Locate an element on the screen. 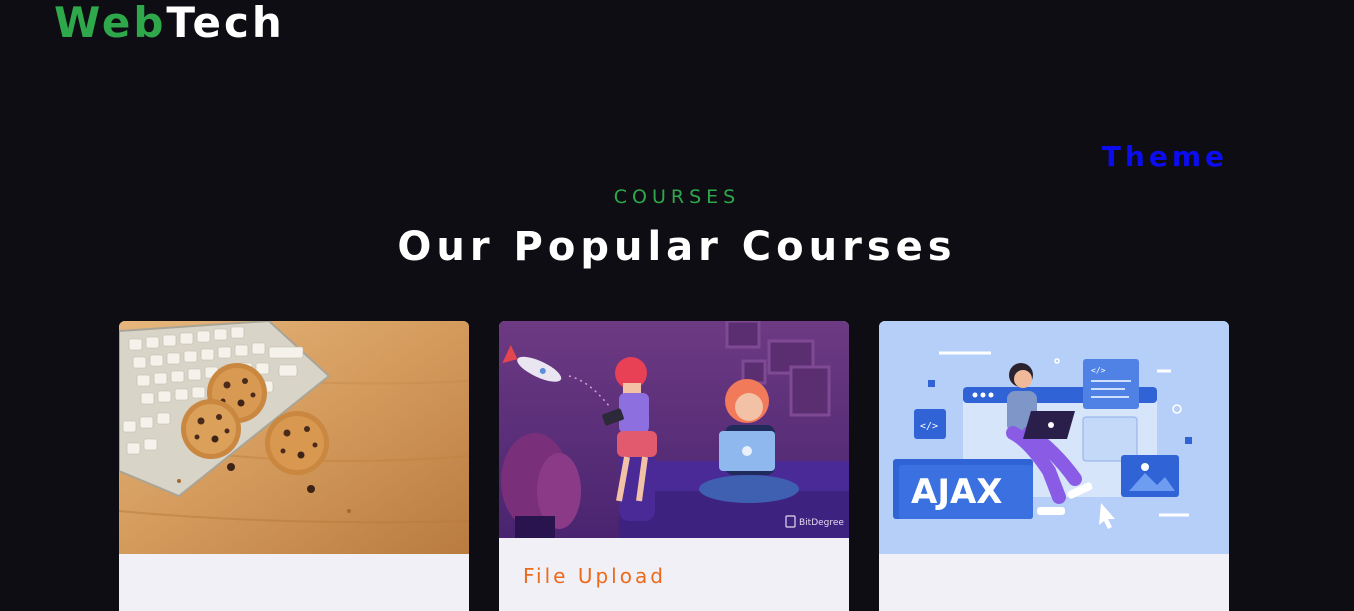 The image size is (1354, 611). course-image: </> </> AJAX is located at coordinates (1054, 437).